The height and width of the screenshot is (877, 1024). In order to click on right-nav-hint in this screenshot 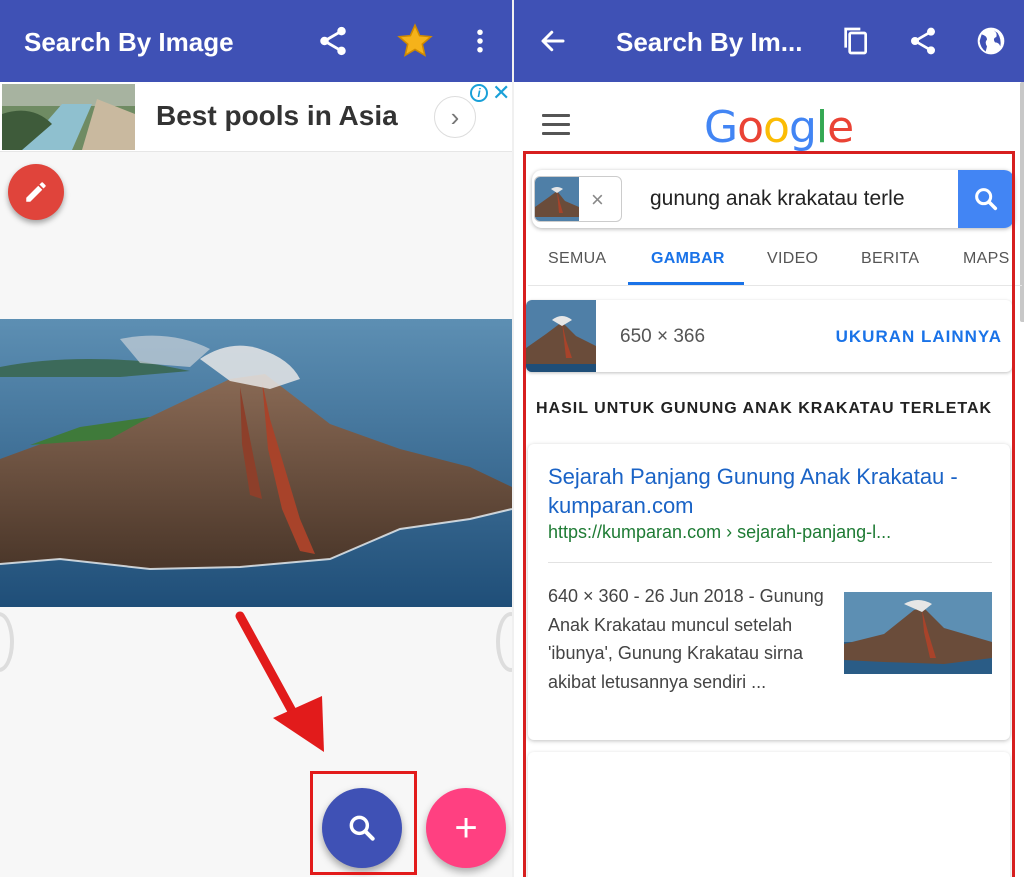, I will do `click(504, 642)`.